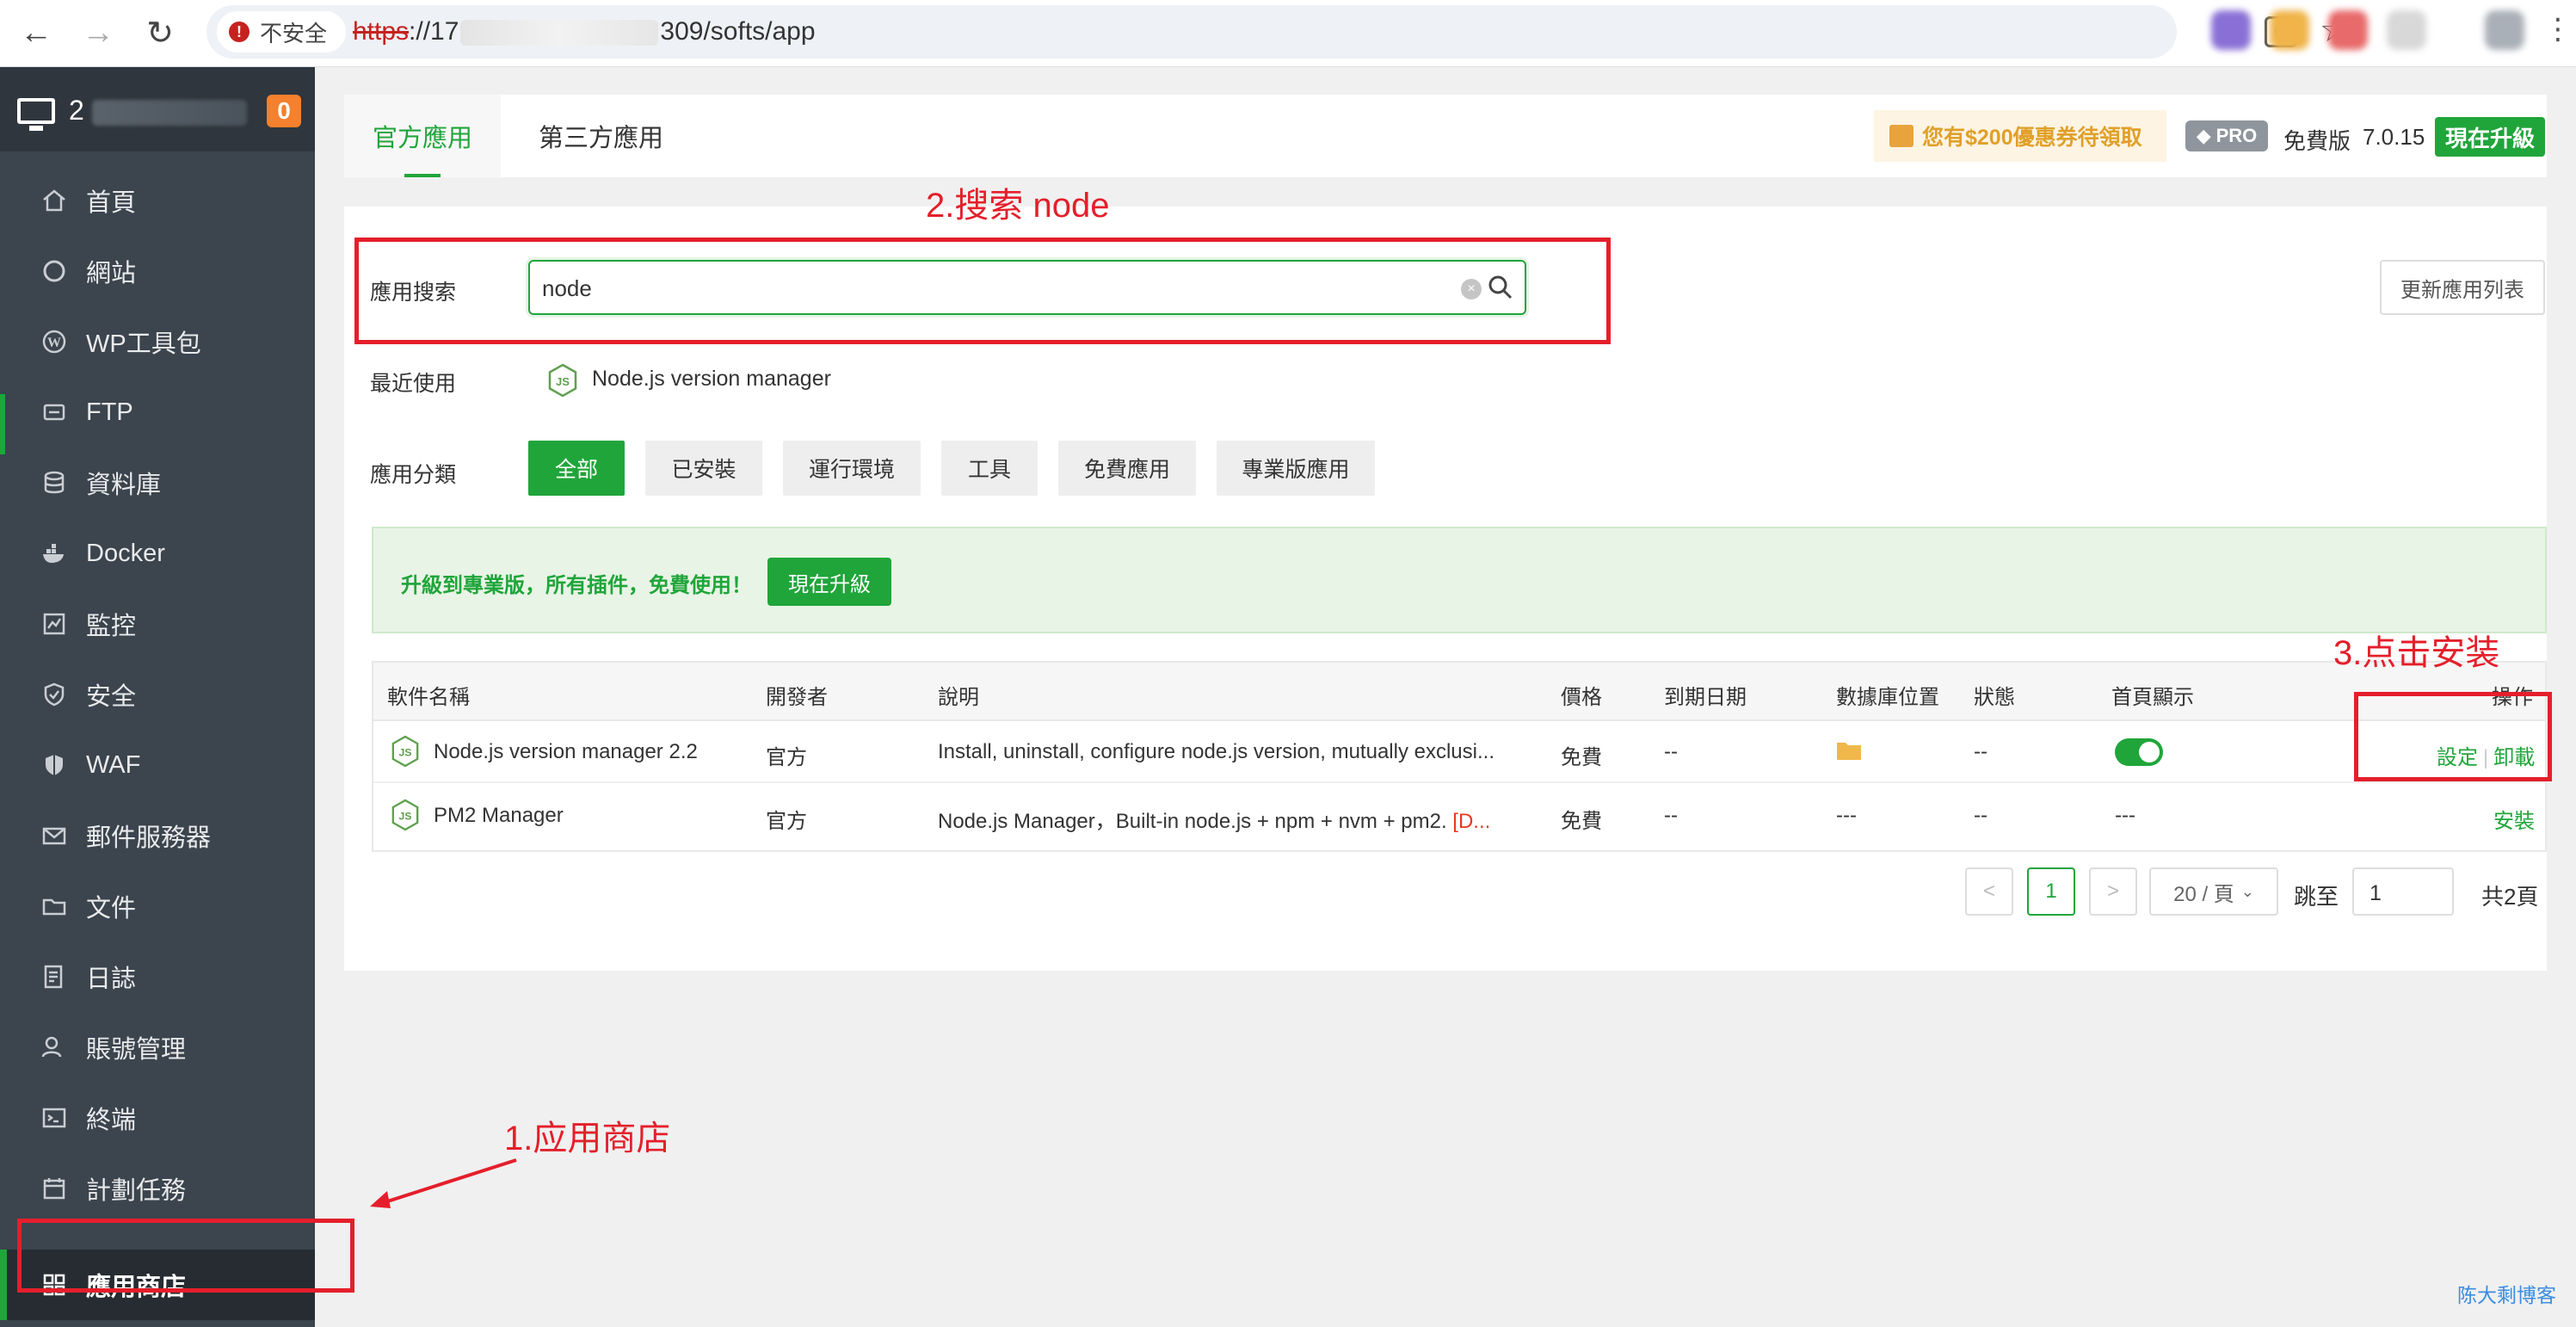  What do you see at coordinates (54, 200) in the screenshot?
I see `home-icon` at bounding box center [54, 200].